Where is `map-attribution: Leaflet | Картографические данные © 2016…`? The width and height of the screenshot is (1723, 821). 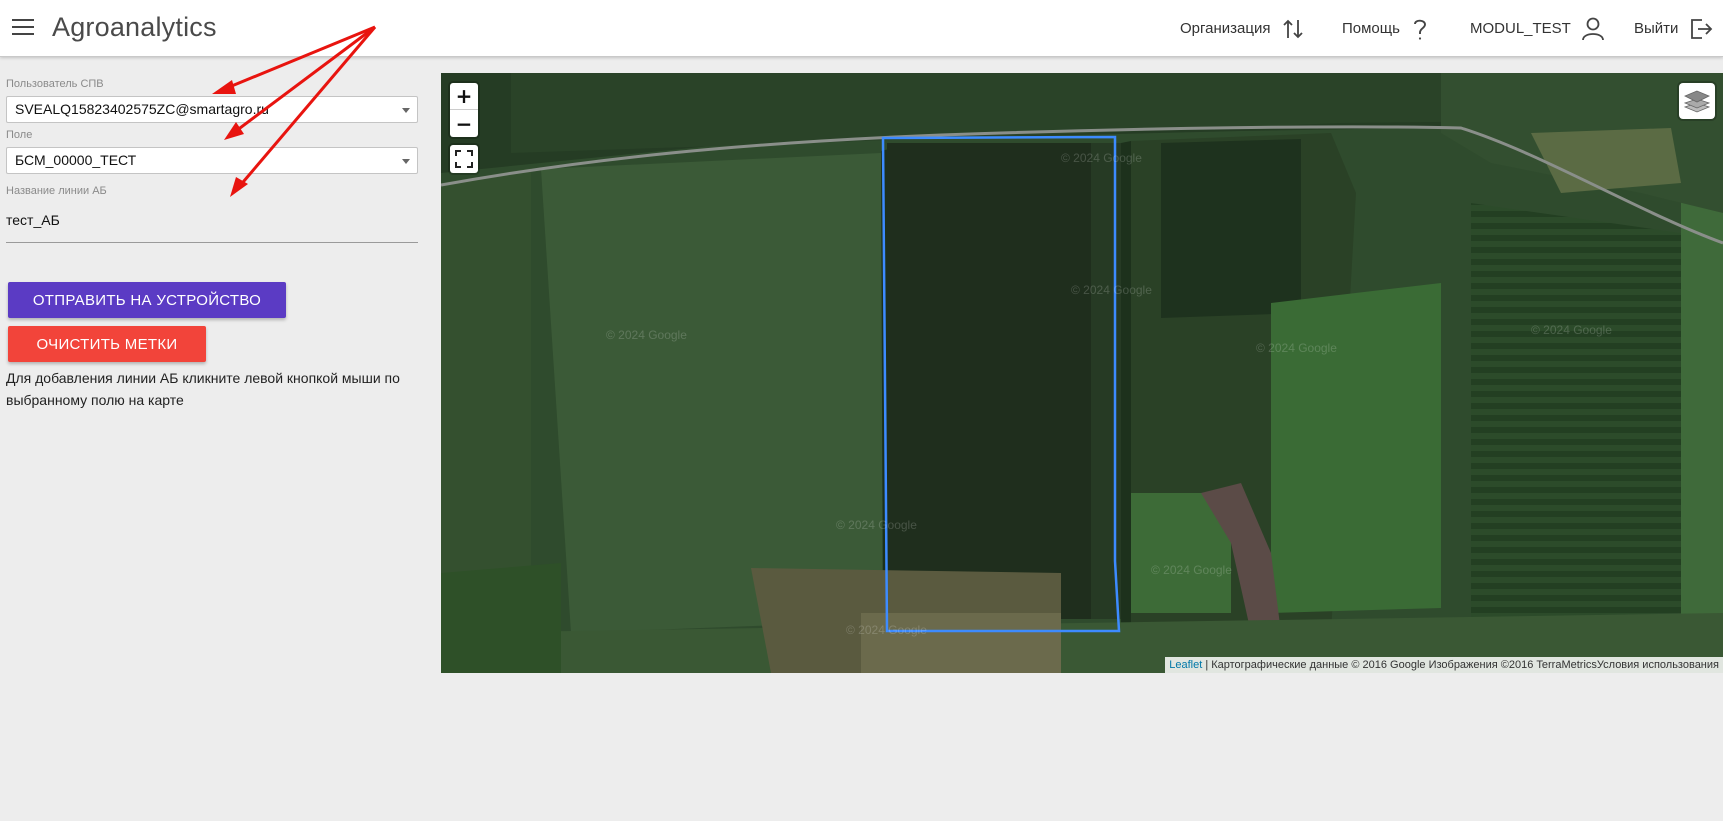 map-attribution: Leaflet | Картографические данные © 2016… is located at coordinates (1444, 665).